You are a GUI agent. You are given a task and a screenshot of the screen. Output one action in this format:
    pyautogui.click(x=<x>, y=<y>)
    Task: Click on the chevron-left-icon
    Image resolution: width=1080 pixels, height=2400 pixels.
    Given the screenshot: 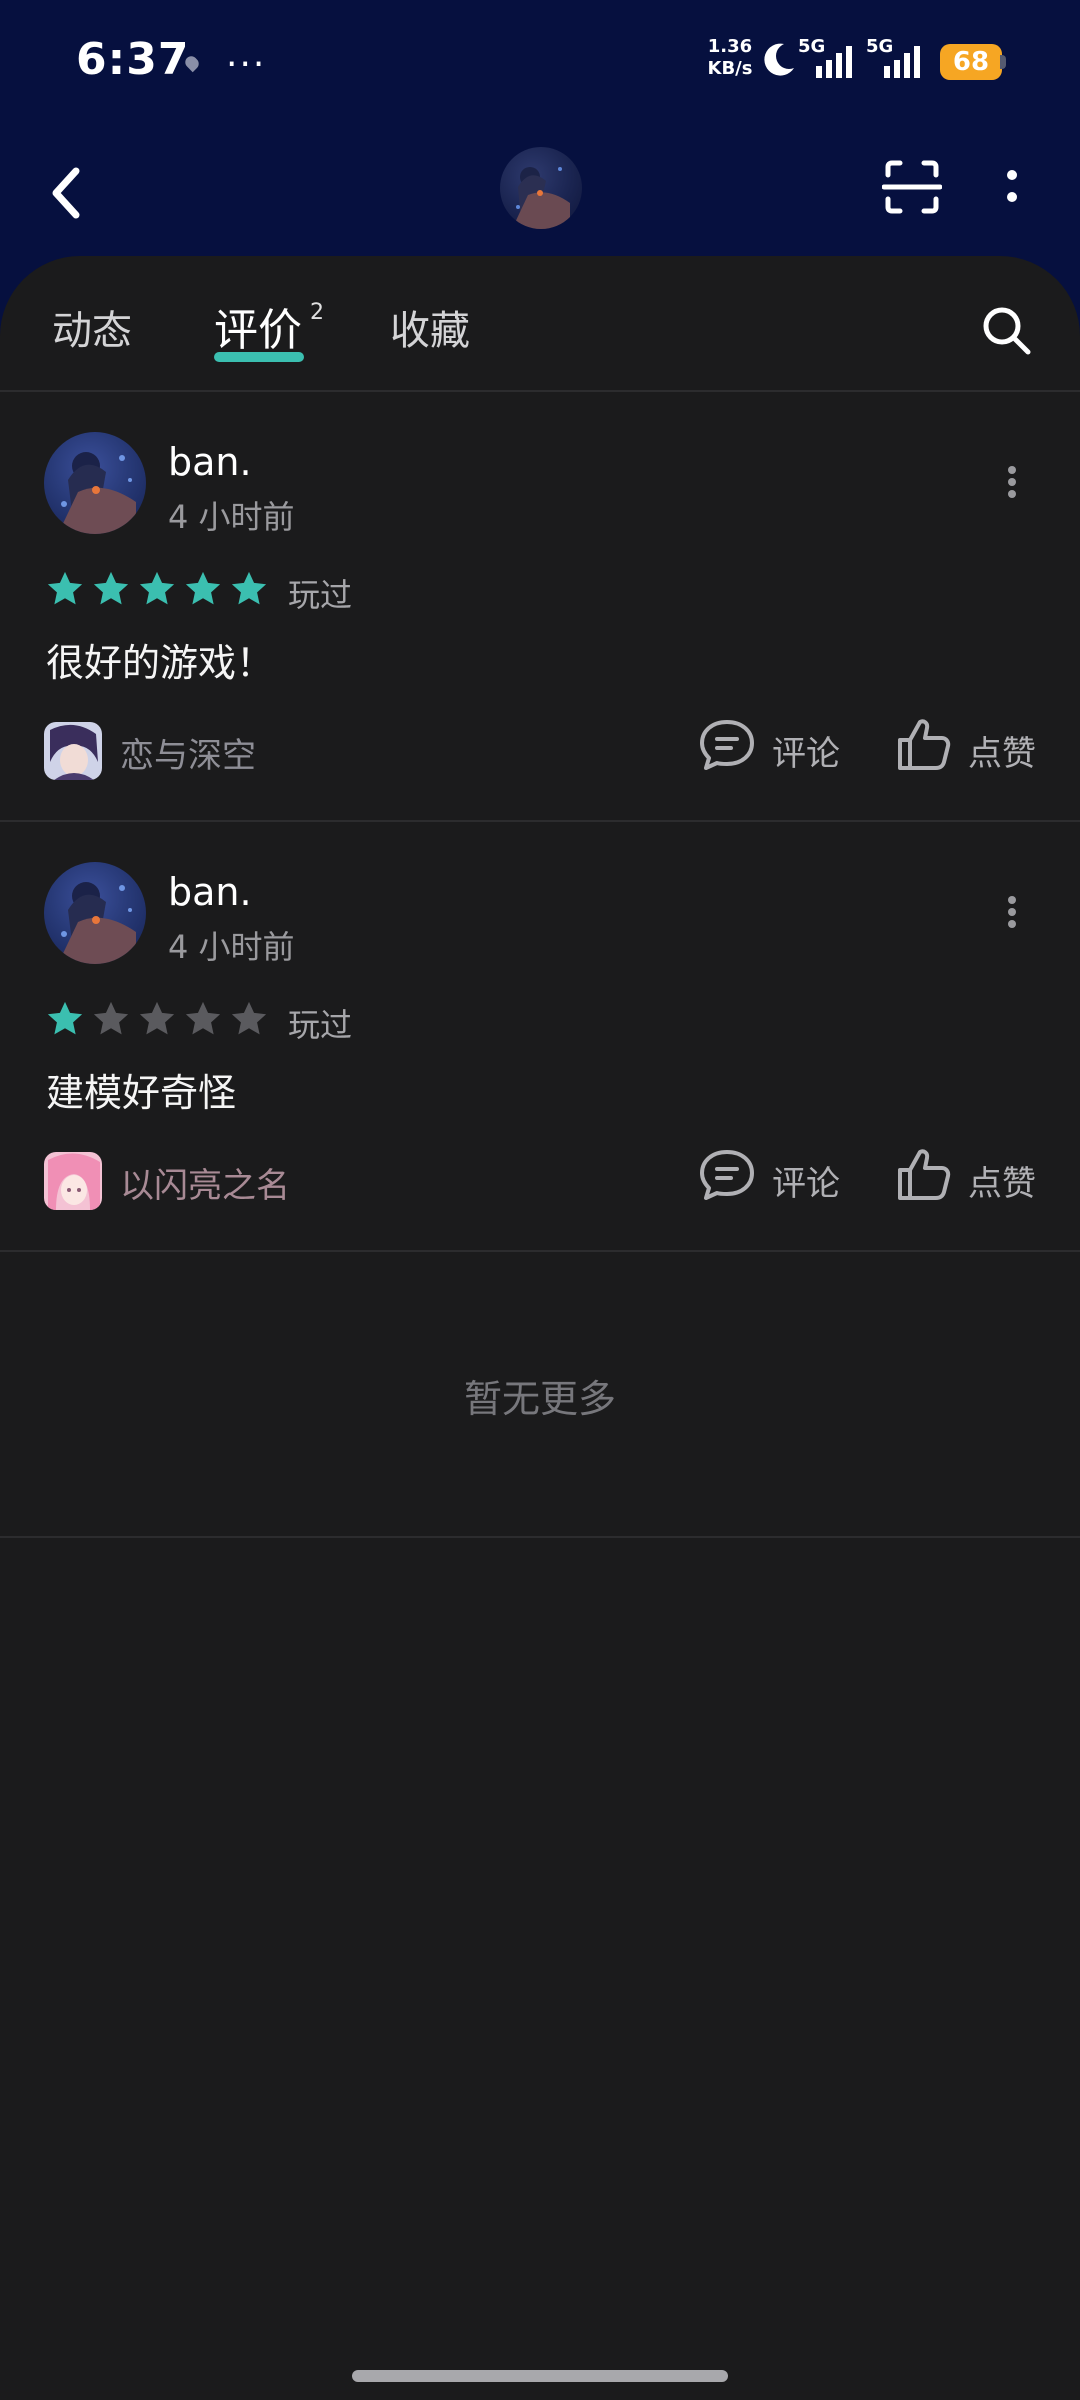 What is the action you would take?
    pyautogui.click(x=67, y=193)
    